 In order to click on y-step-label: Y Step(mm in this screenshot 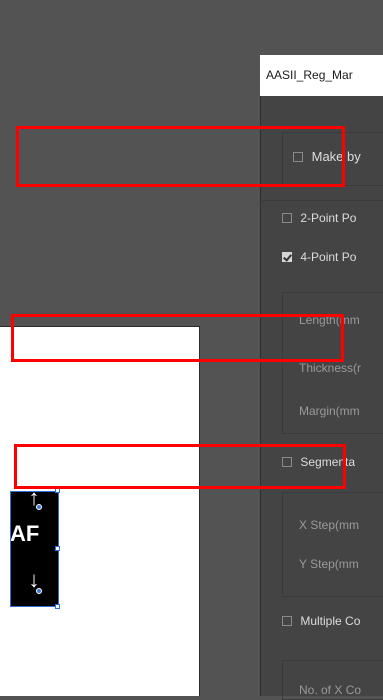, I will do `click(329, 564)`.